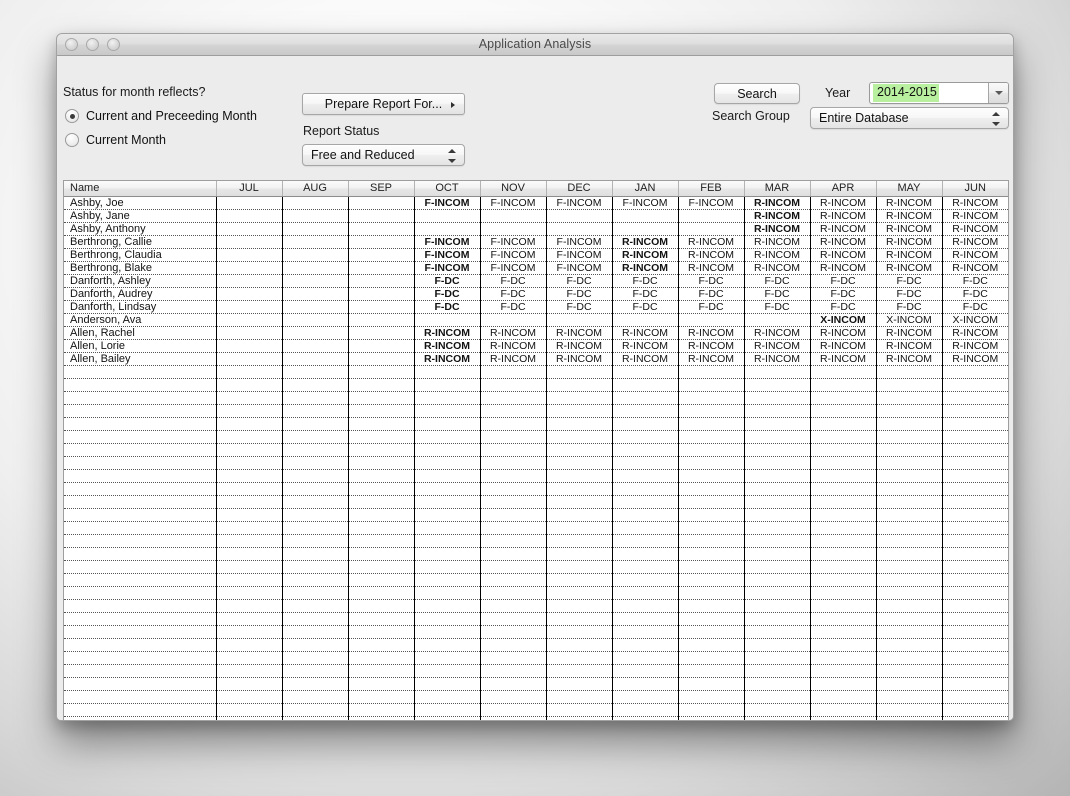 This screenshot has width=1070, height=796. Describe the element at coordinates (383, 155) in the screenshot. I see `report-status-select: Free and Reduced` at that location.